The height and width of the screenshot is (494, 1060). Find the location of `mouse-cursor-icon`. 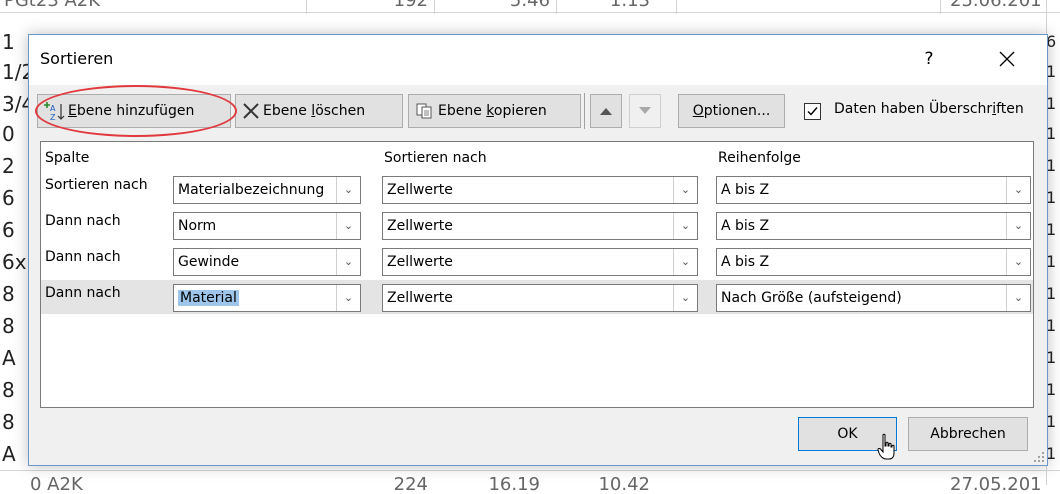

mouse-cursor-icon is located at coordinates (886, 446).